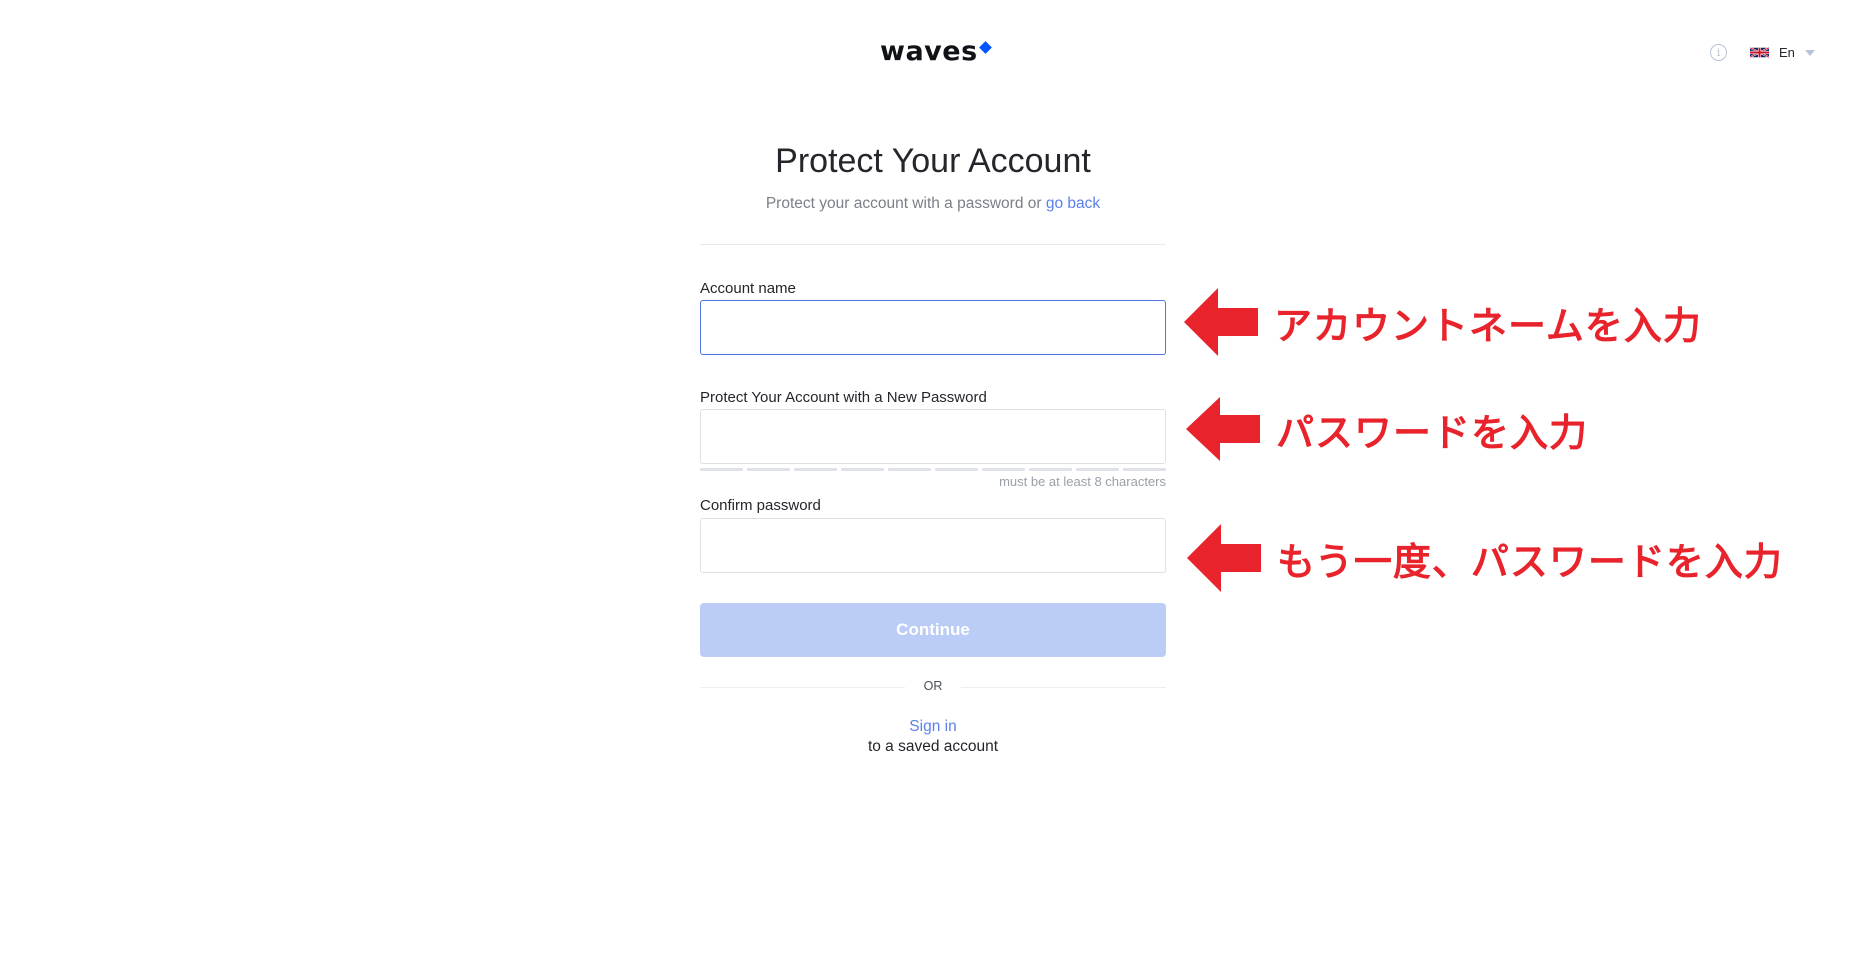 This screenshot has height=955, width=1851. Describe the element at coordinates (905, 203) in the screenshot. I see `subtitle-text: Protect your account with a password or` at that location.